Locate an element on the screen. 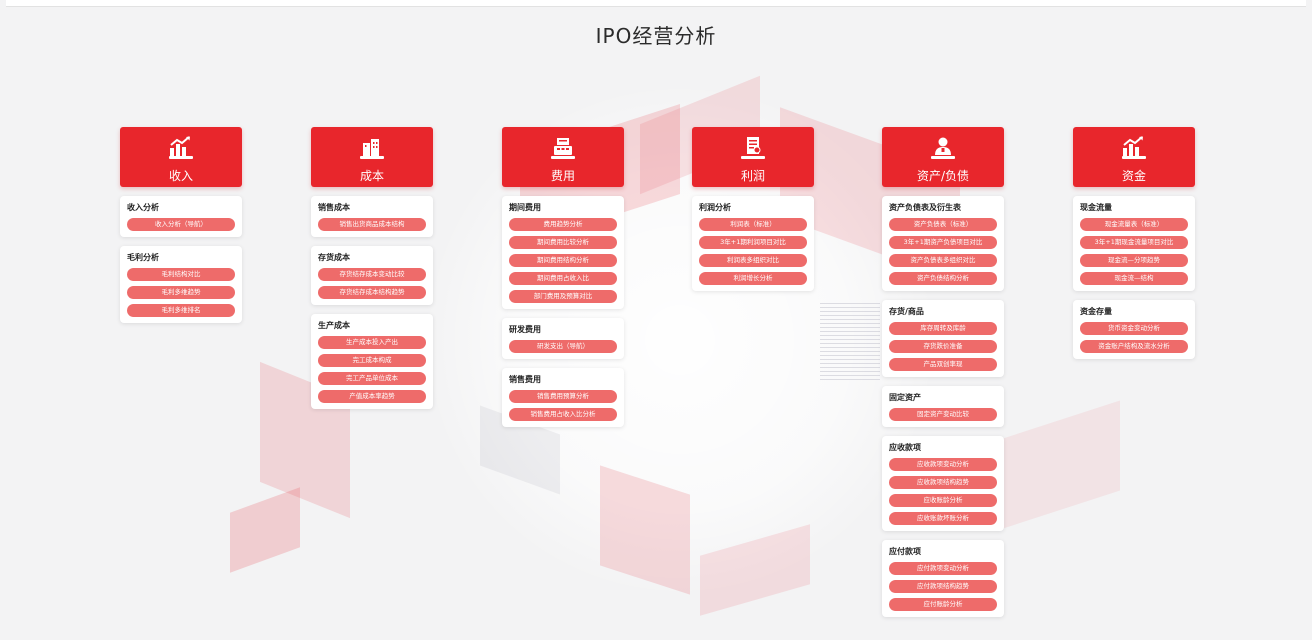 This screenshot has height=640, width=1312. module-title: 收入 is located at coordinates (180, 176).